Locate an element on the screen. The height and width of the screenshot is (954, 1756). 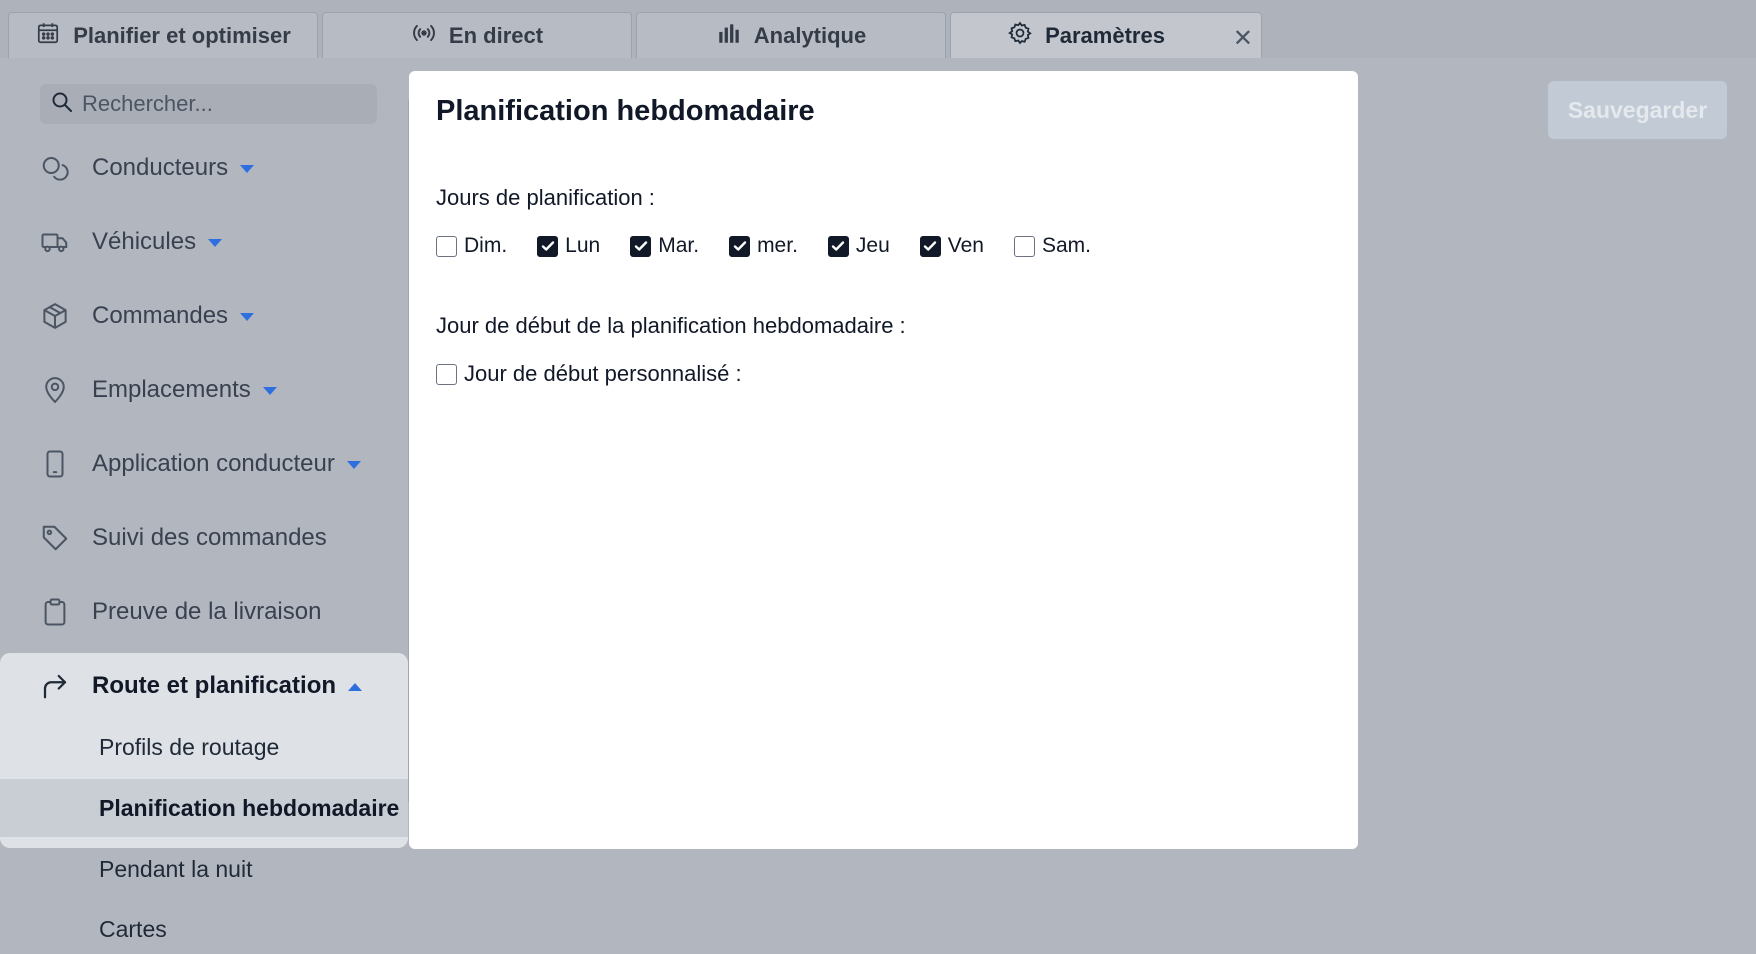
tab-en-direct: En direct is located at coordinates (477, 35).